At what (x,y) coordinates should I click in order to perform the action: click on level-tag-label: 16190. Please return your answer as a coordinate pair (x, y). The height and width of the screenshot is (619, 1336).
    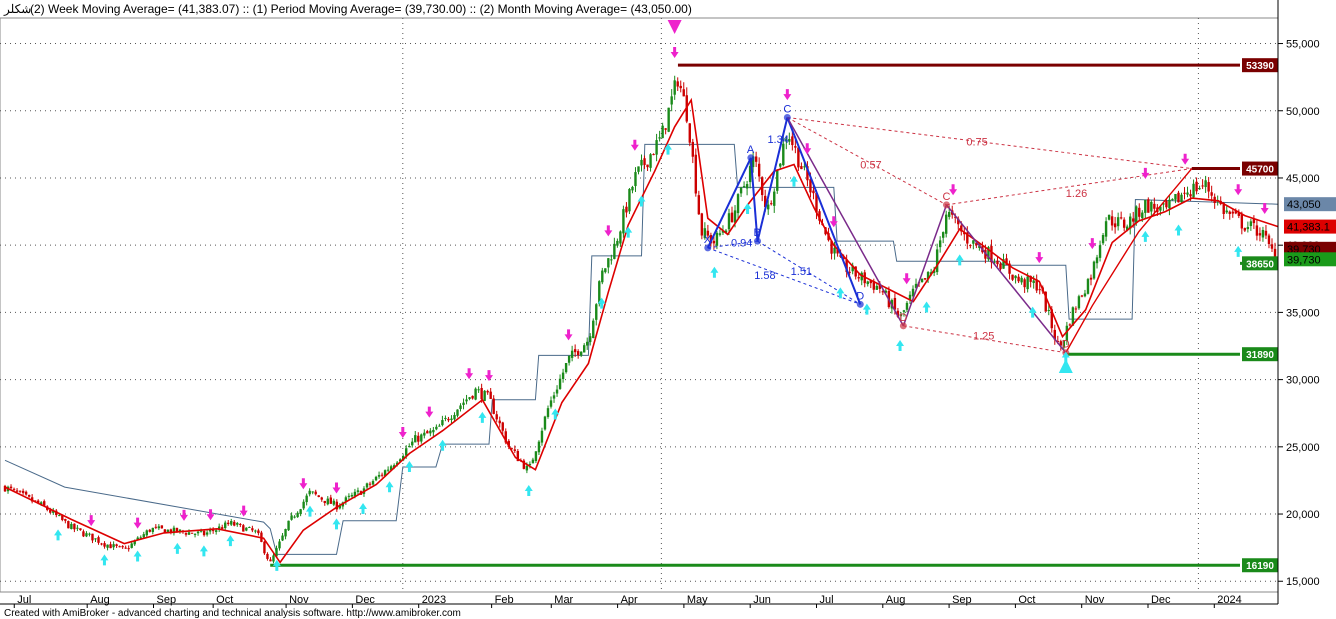
    Looking at the image, I should click on (1260, 566).